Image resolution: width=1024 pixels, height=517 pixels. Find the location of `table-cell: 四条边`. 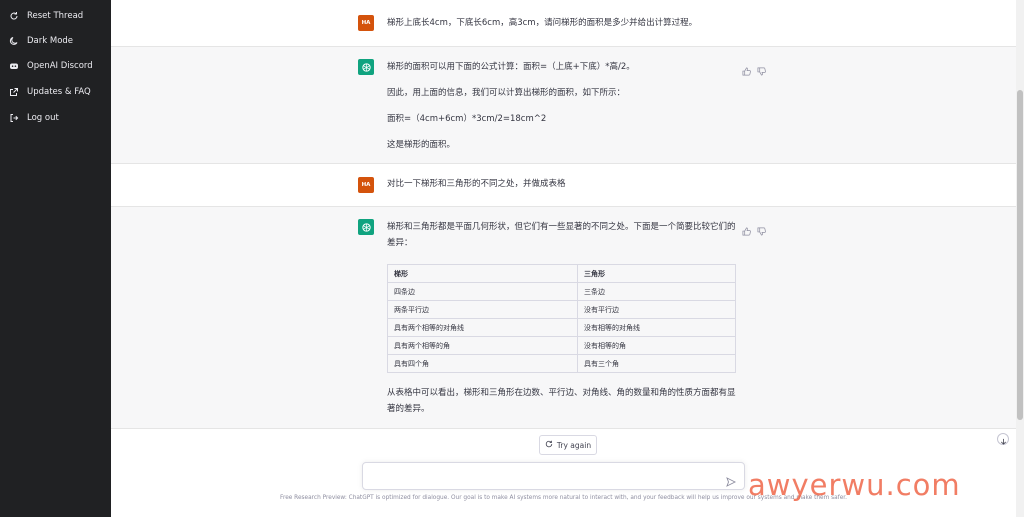

table-cell: 四条边 is located at coordinates (482, 291).